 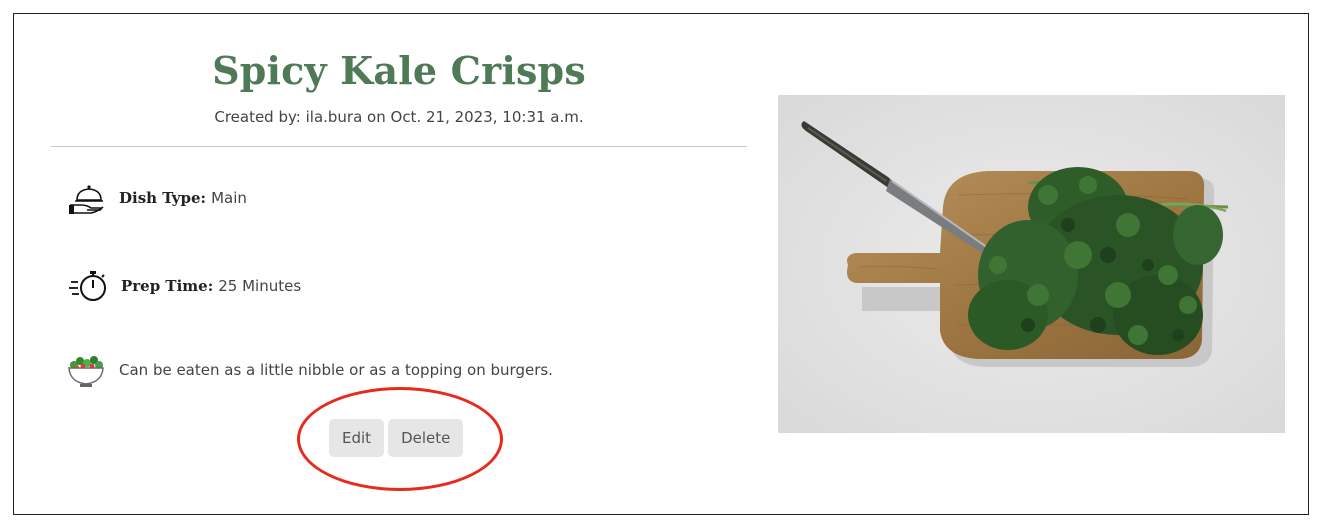 What do you see at coordinates (400, 439) in the screenshot?
I see `highlight-annotation-ellipse` at bounding box center [400, 439].